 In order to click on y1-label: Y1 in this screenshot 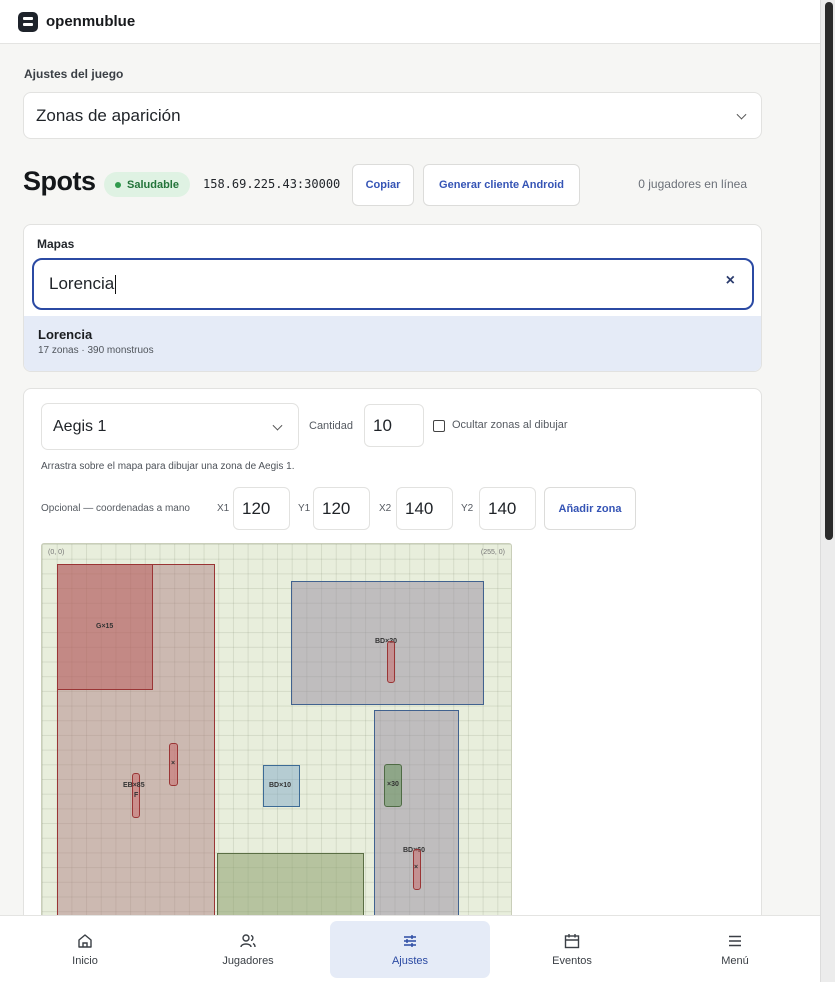, I will do `click(304, 508)`.